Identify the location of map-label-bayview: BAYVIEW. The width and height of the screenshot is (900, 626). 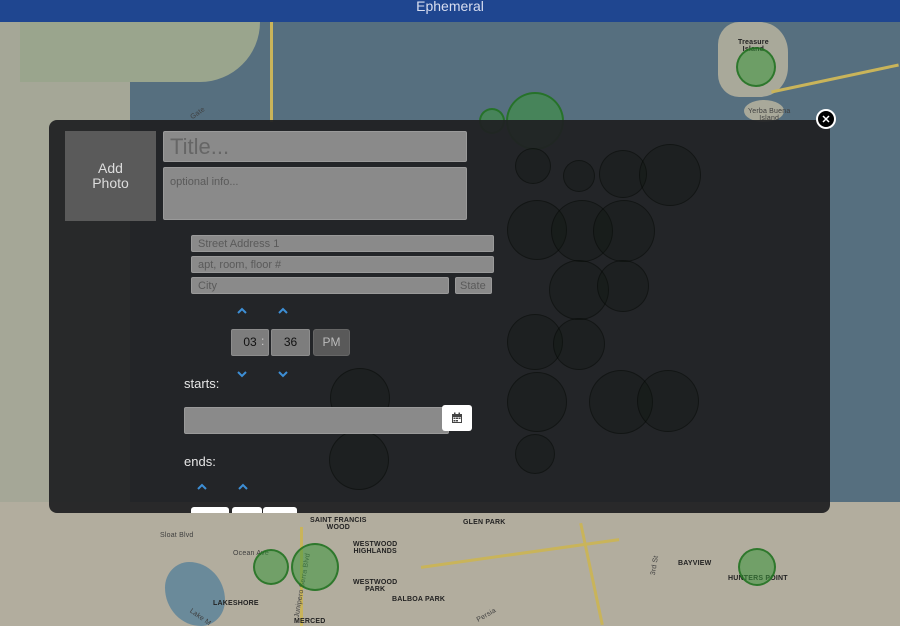
(695, 563).